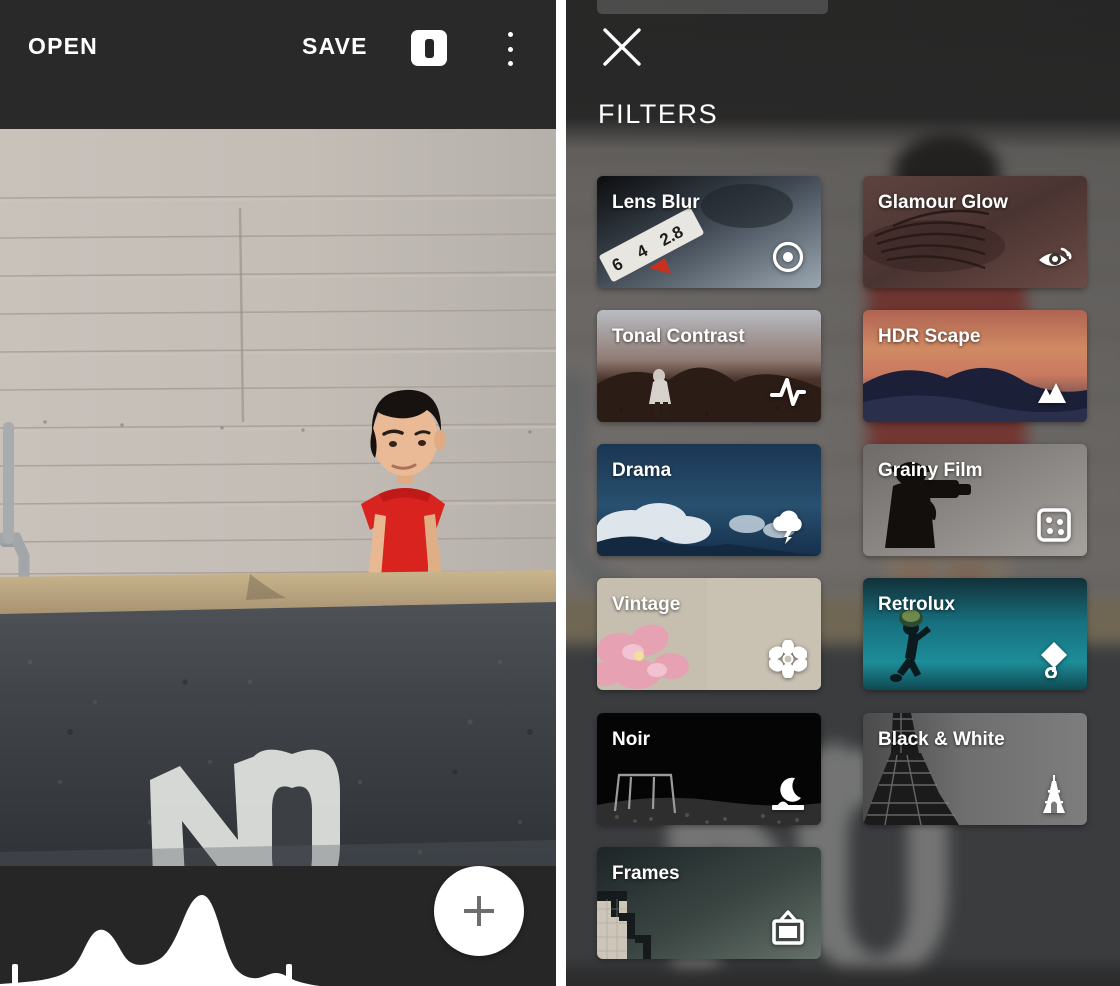 This screenshot has width=1120, height=986. What do you see at coordinates (678, 336) in the screenshot?
I see `filter-label: Tonal Contrast` at bounding box center [678, 336].